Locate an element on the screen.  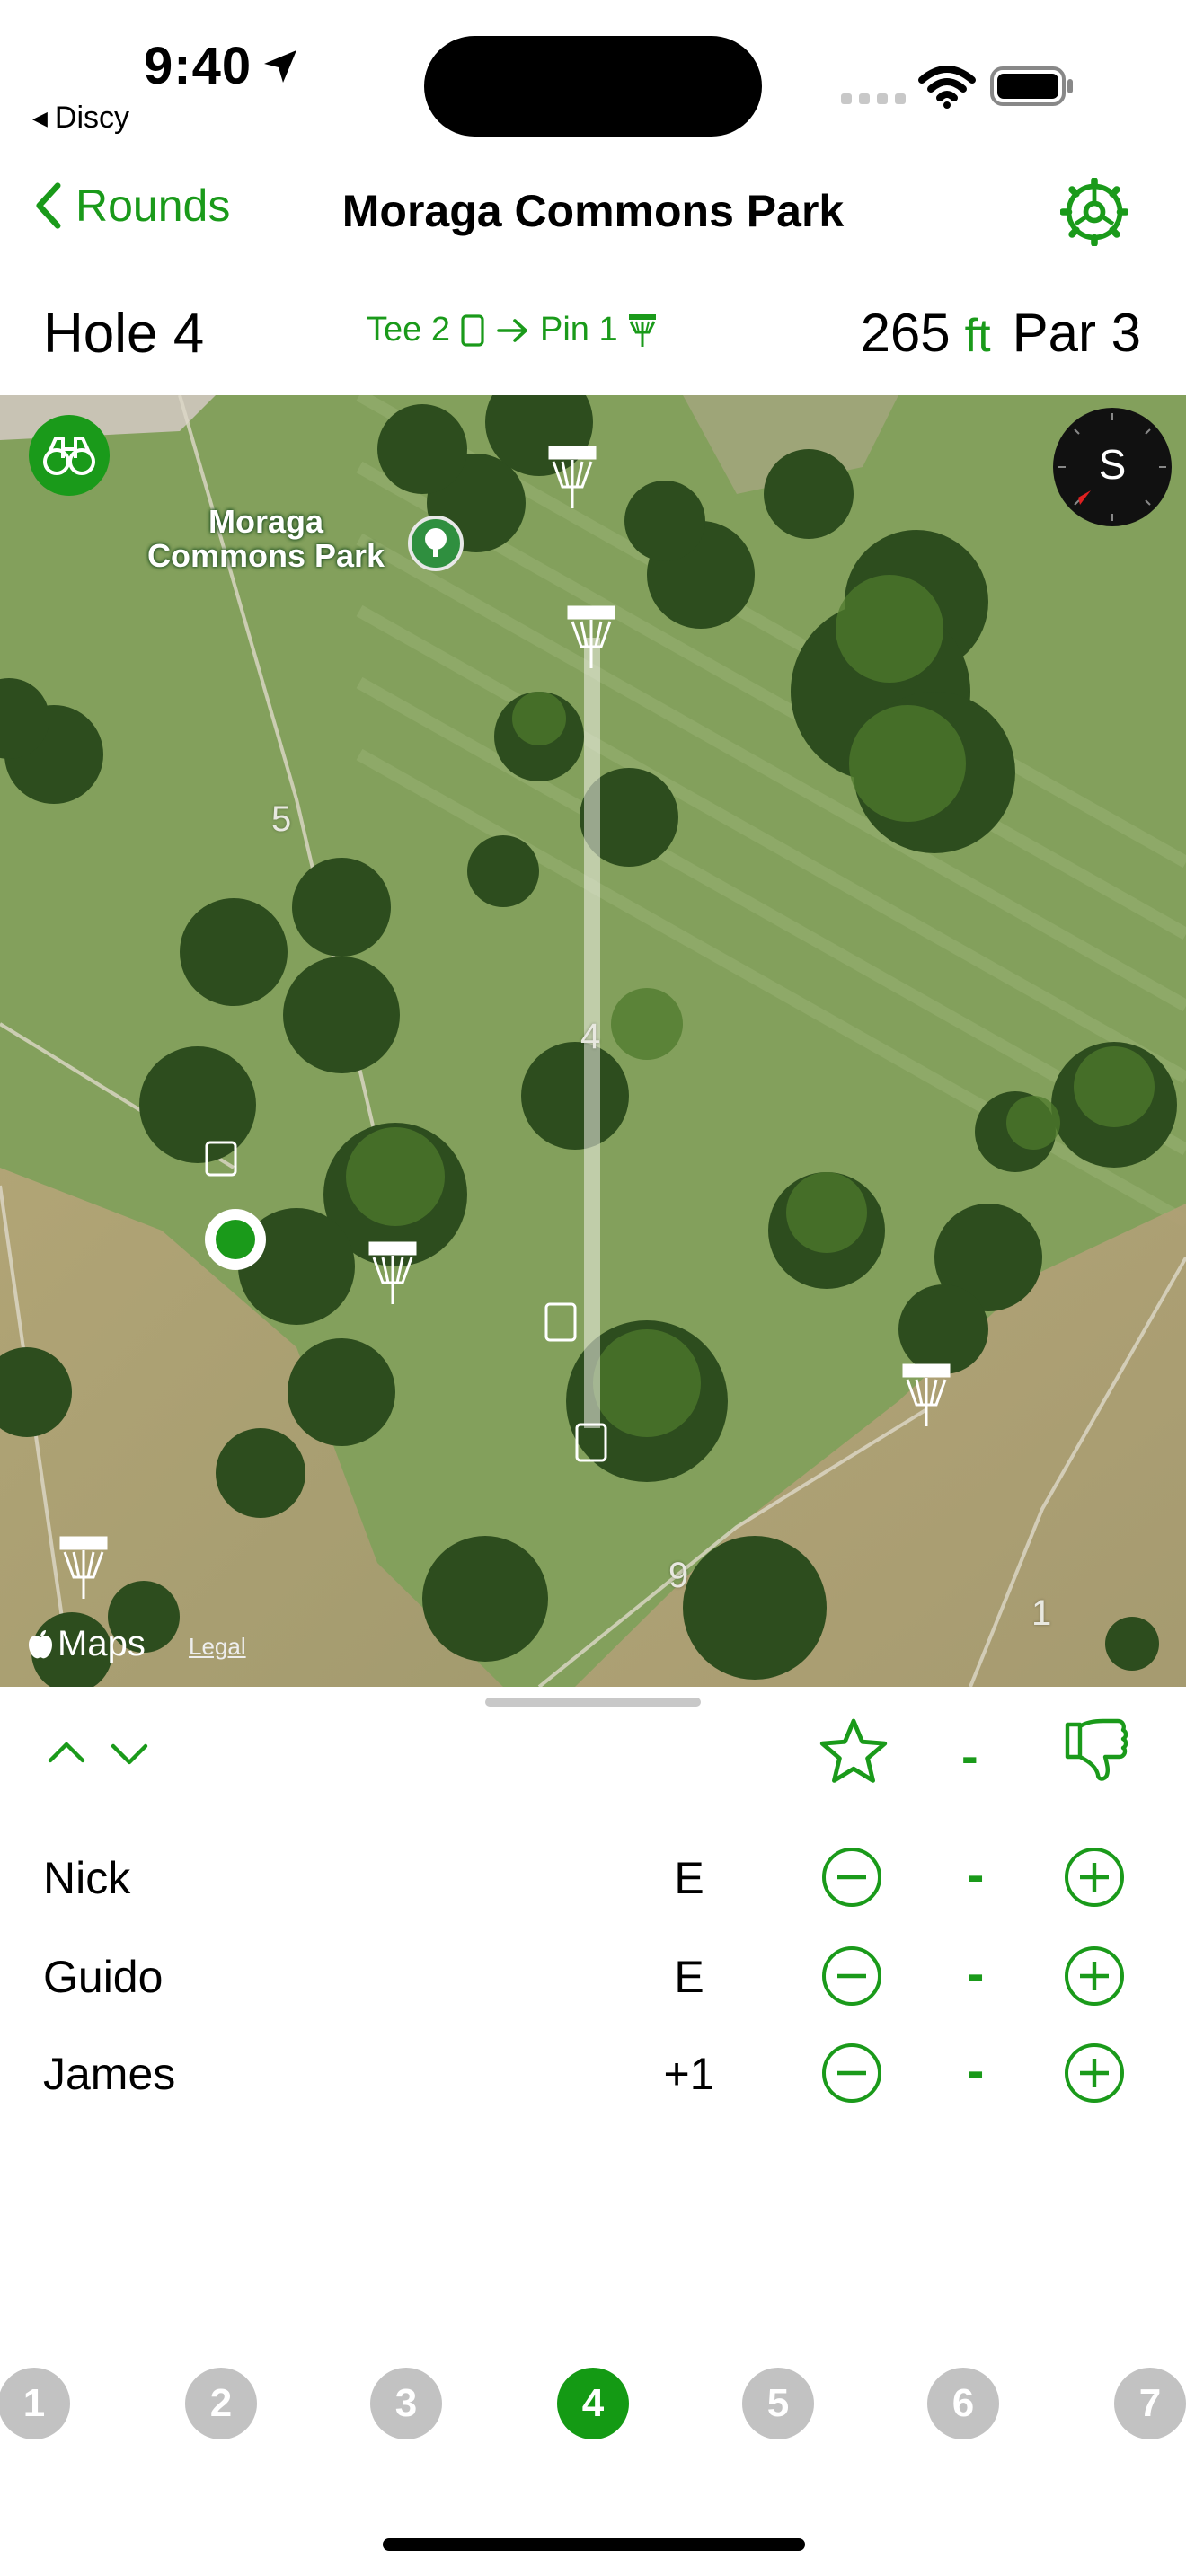
hole-rating-value: - is located at coordinates (970, 1755).